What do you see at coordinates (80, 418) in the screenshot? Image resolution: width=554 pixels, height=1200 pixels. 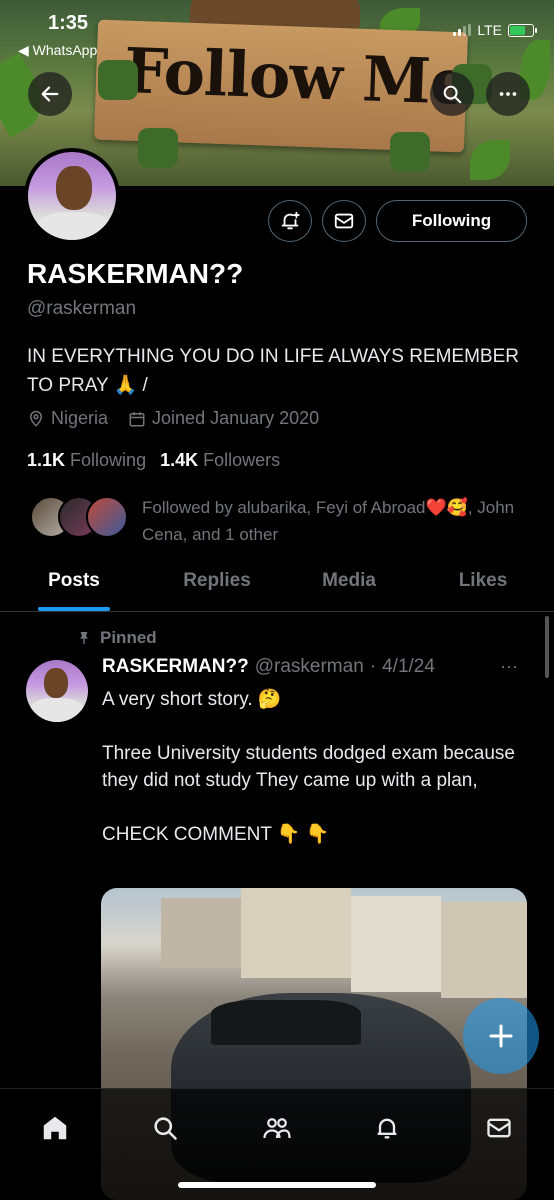 I see `location-text: Nigeria` at bounding box center [80, 418].